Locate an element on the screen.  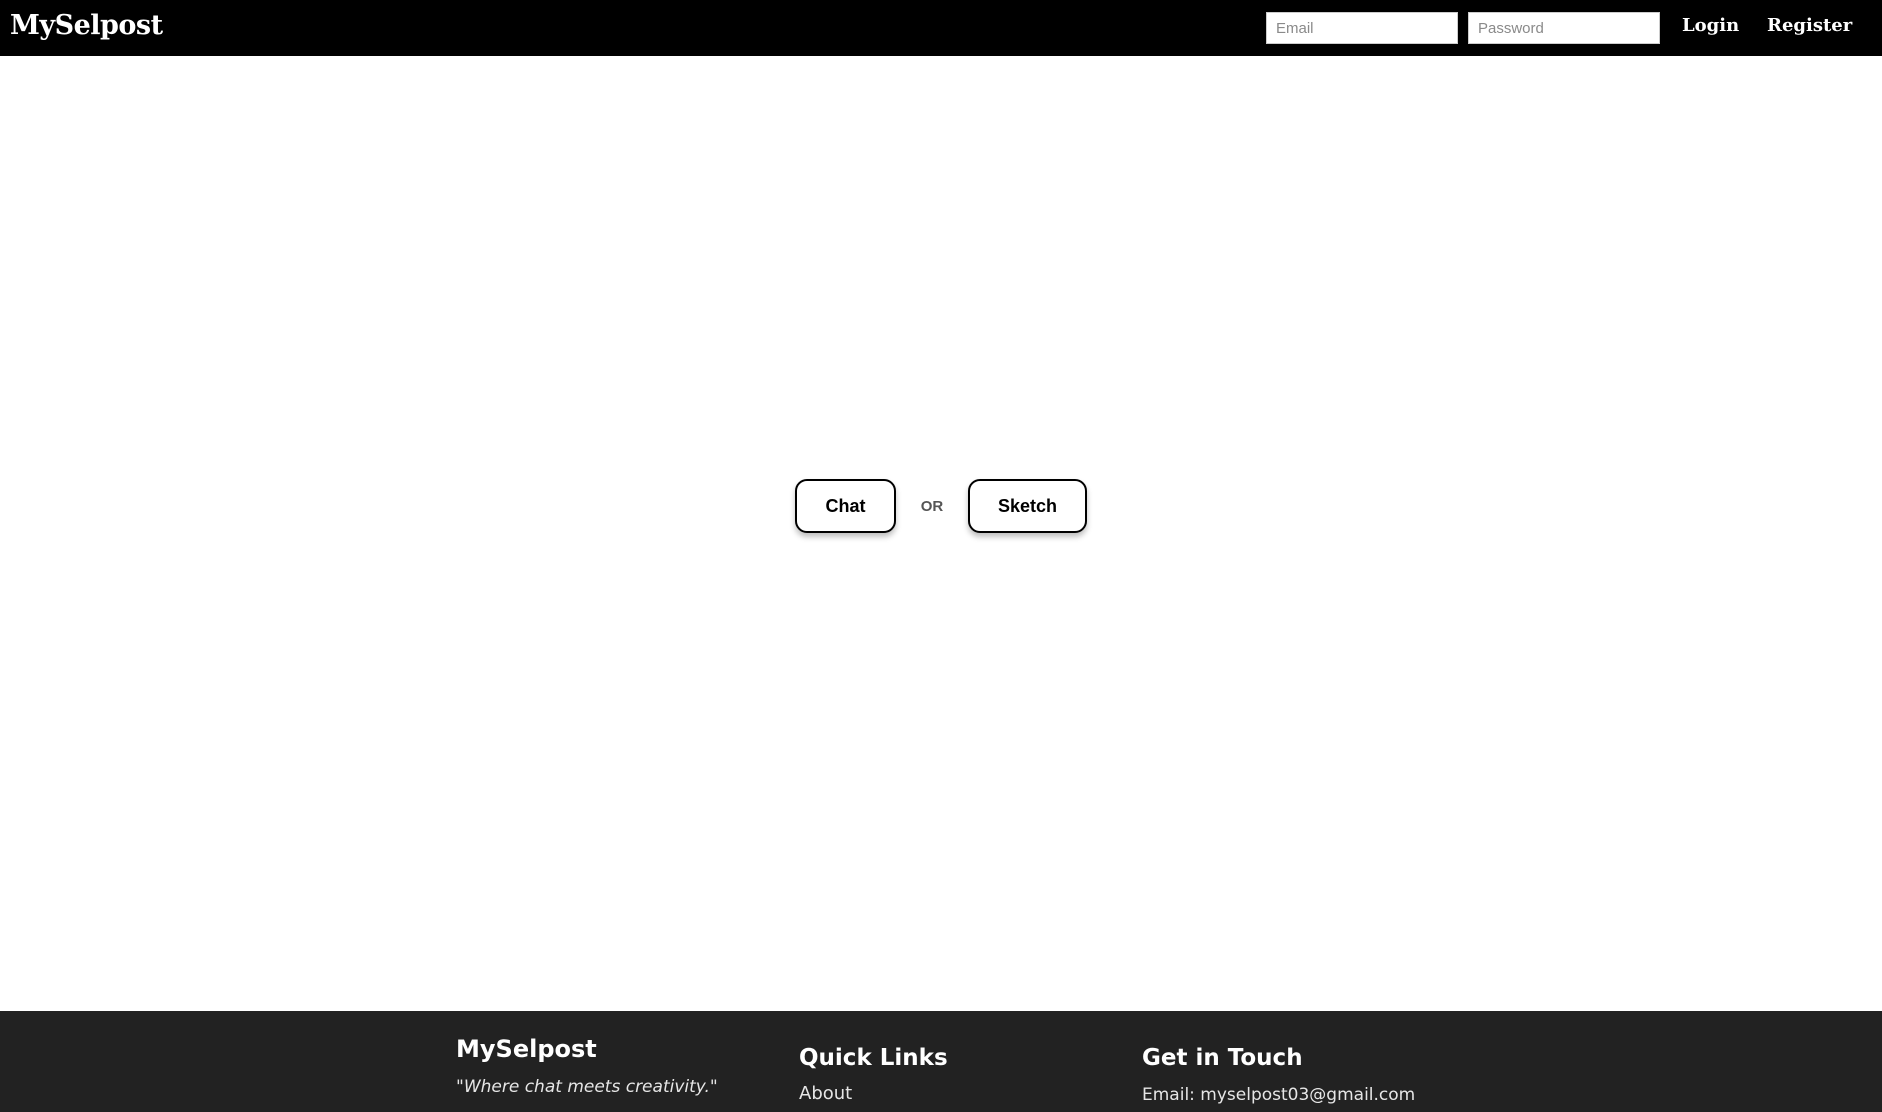
register-button: Register is located at coordinates (1809, 25).